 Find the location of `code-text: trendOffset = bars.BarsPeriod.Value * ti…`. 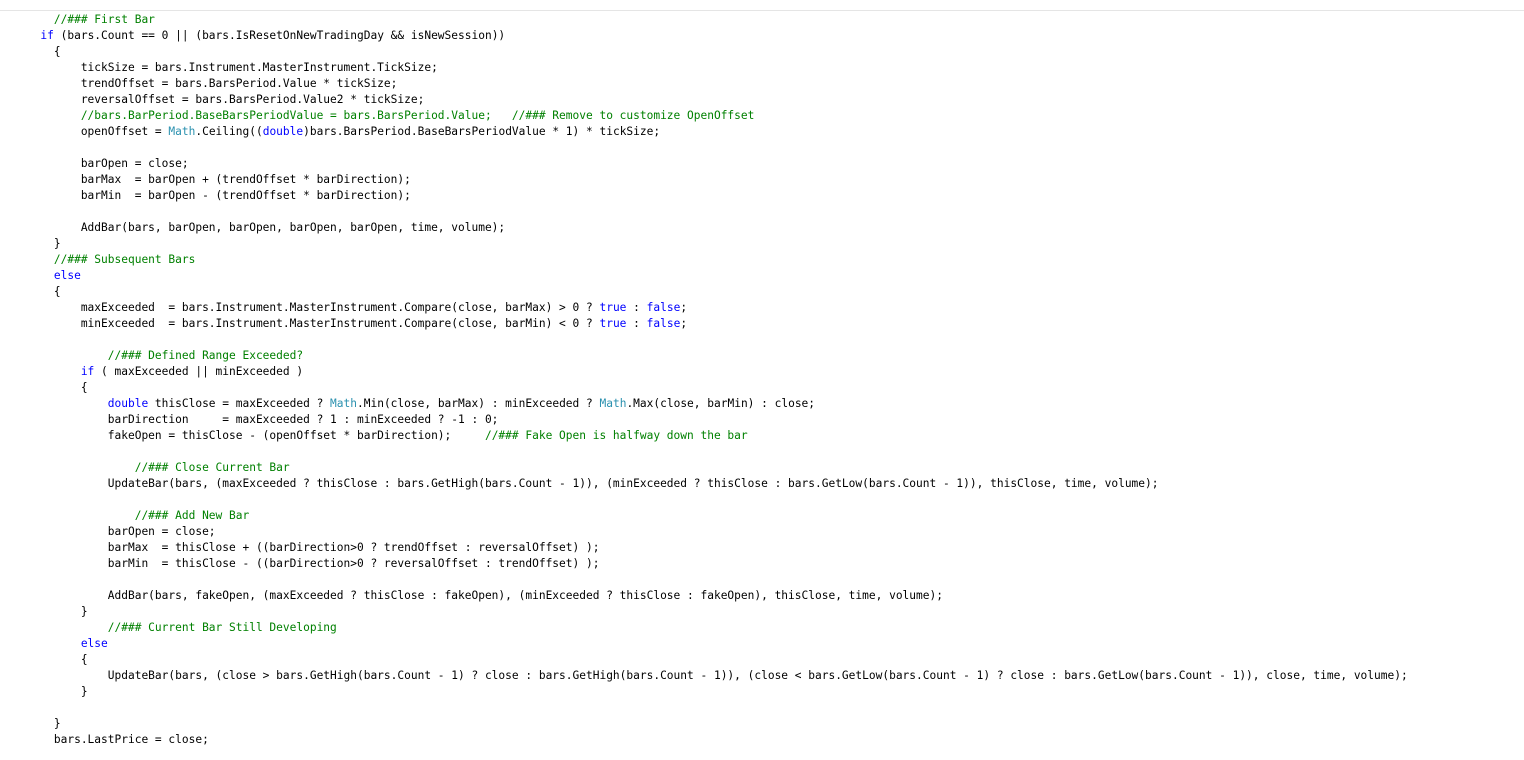

code-text: trendOffset = bars.BarsPeriod.Value * ti… is located at coordinates (199, 83).